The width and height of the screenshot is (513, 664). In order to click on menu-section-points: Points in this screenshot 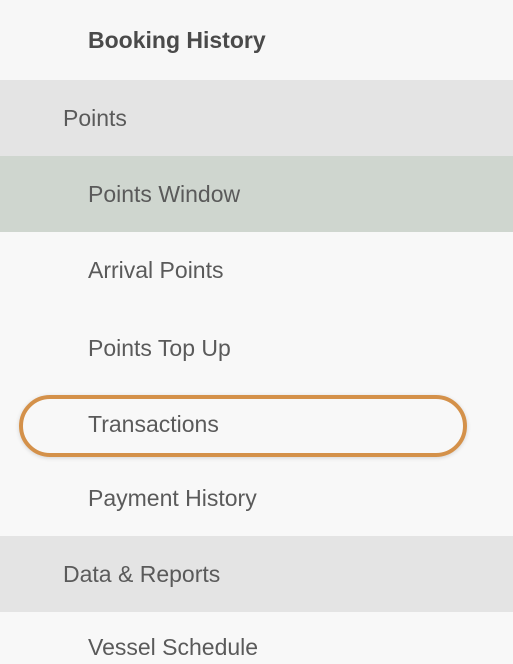, I will do `click(256, 118)`.